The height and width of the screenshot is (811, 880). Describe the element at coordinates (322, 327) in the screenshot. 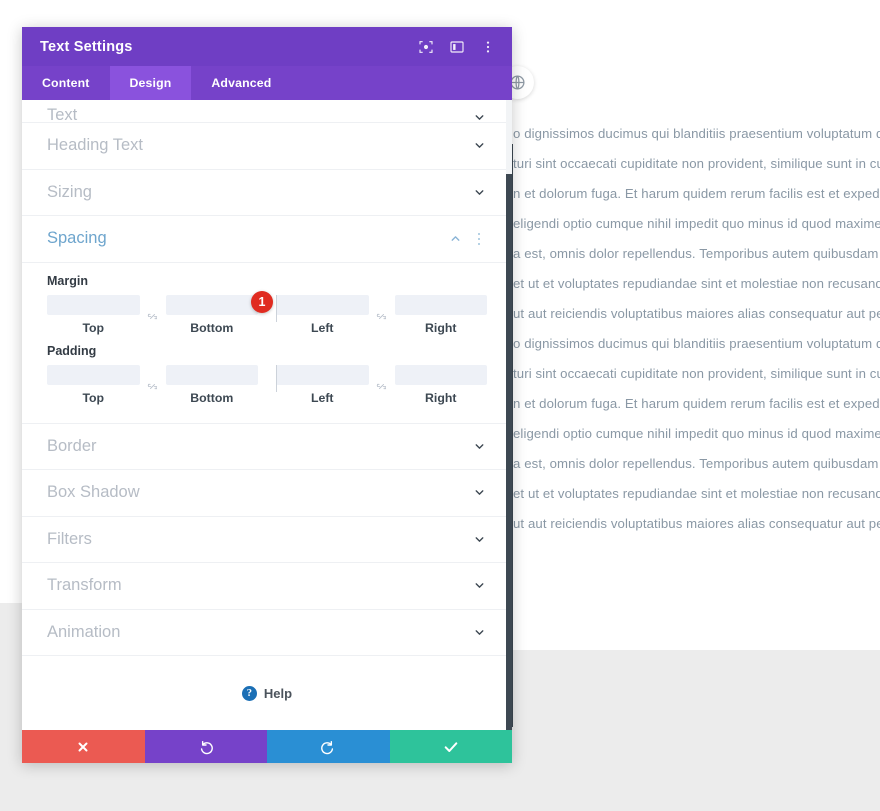

I see `margin-left-caption: Left` at that location.